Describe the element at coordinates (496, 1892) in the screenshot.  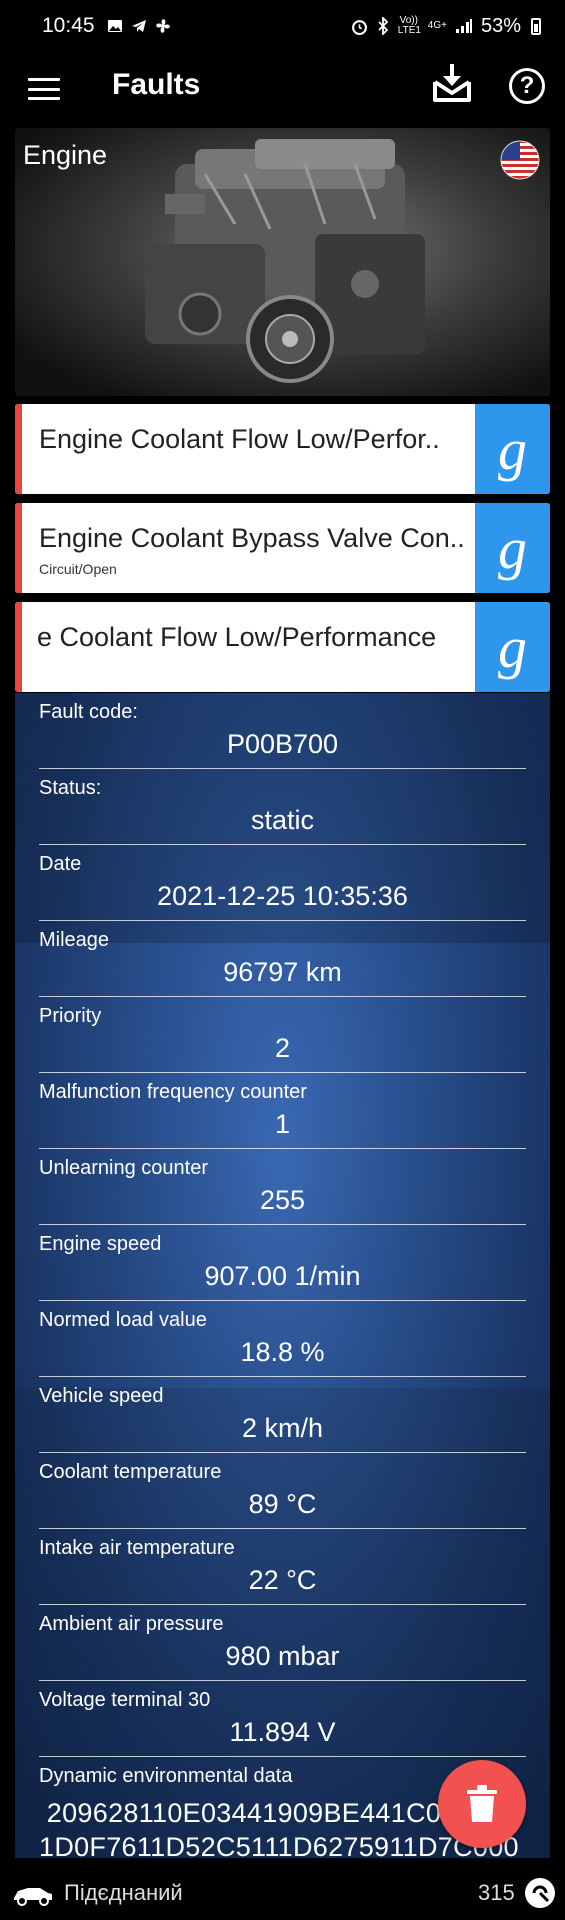
I see `data-count: 315` at that location.